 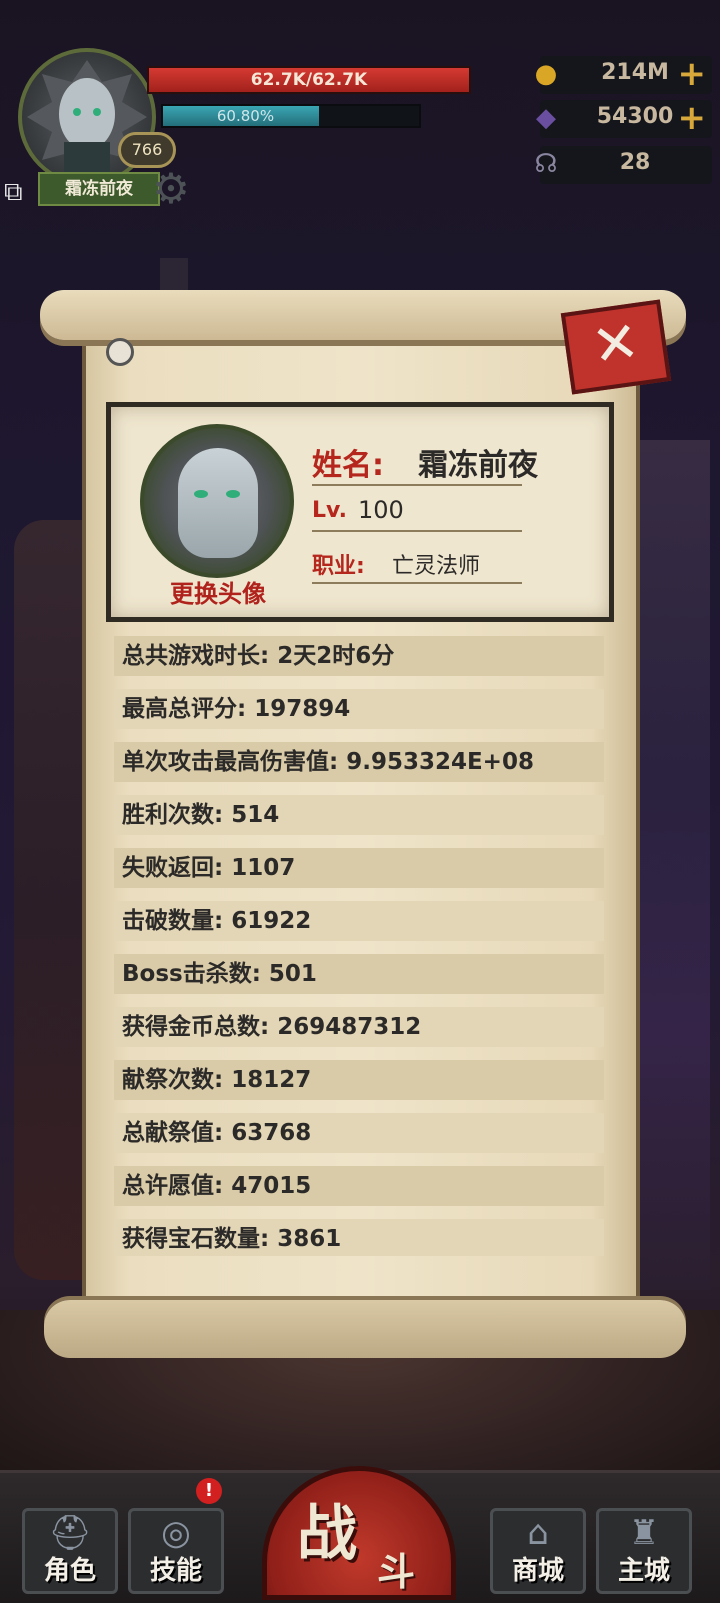 I want to click on pin-icon, so click(x=120, y=352).